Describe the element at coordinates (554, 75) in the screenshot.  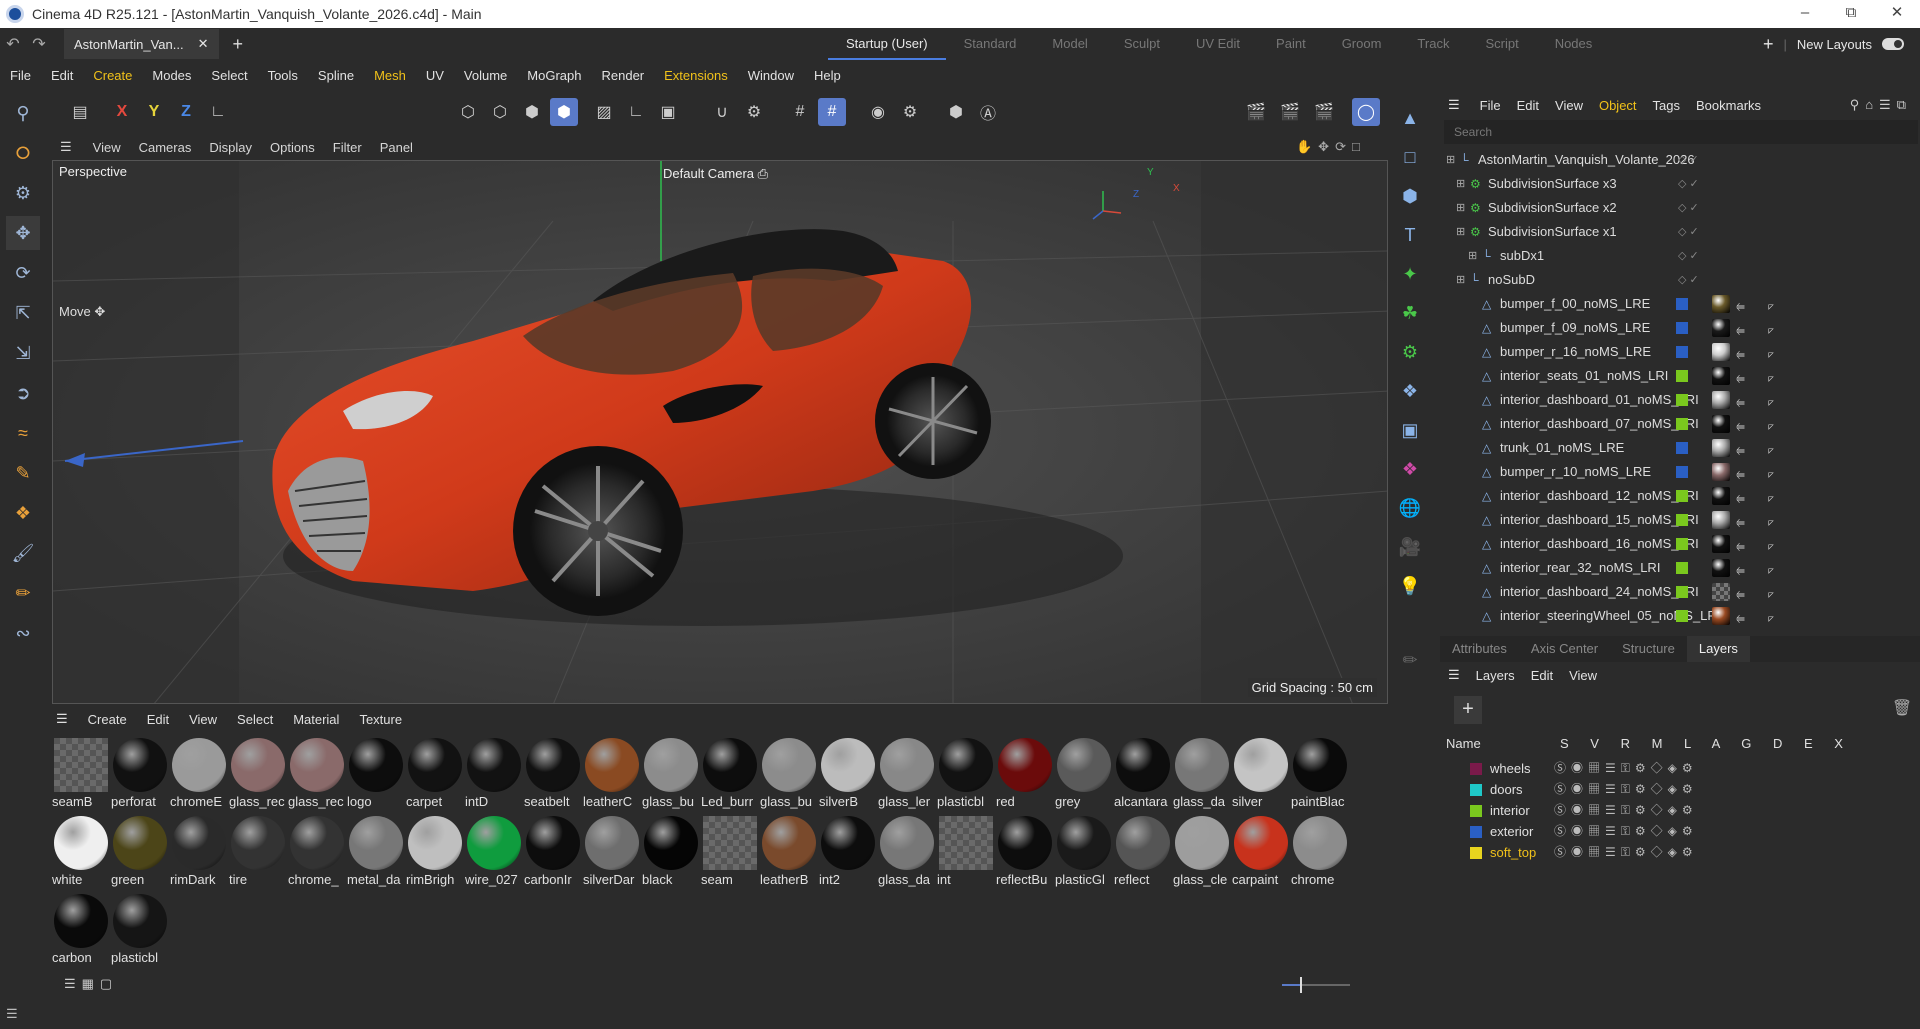
I see `menu-item: MoGraph` at that location.